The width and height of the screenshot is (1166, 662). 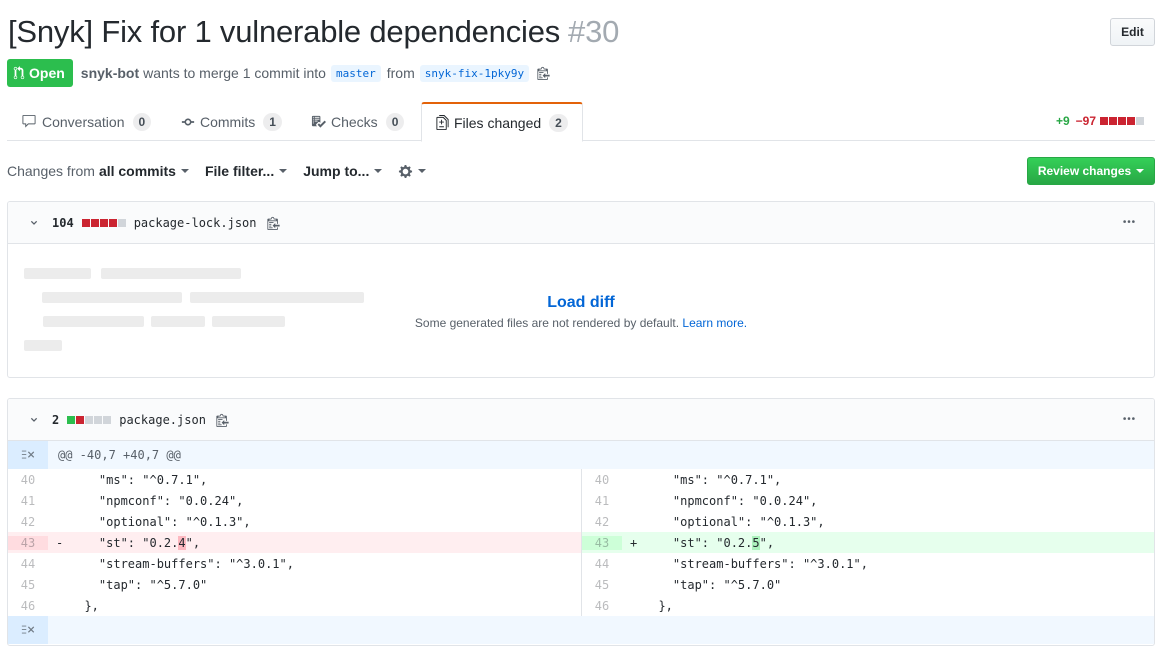 What do you see at coordinates (713, 479) in the screenshot?
I see `code-line: "ms": "^0.7.1",` at bounding box center [713, 479].